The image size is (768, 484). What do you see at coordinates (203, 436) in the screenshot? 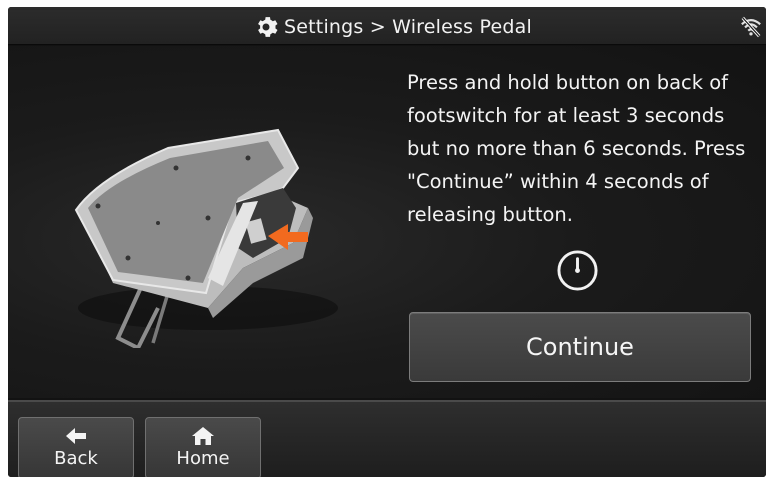
I see `home-icon` at bounding box center [203, 436].